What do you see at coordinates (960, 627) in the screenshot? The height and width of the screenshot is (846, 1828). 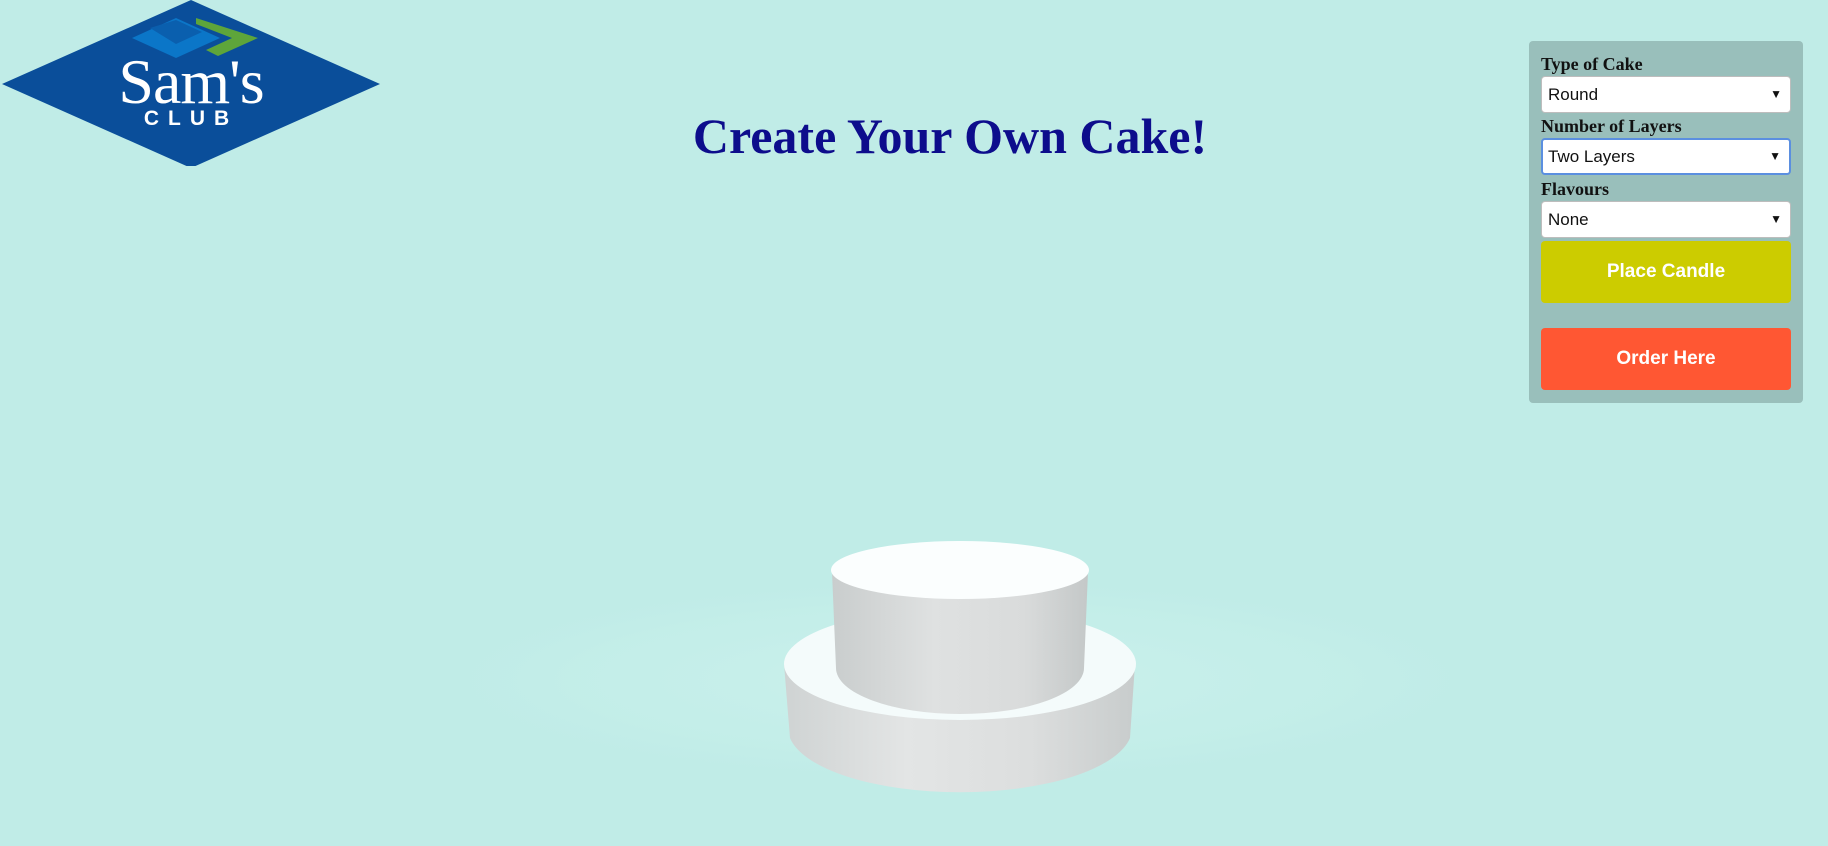 I see `cake-top-layer` at bounding box center [960, 627].